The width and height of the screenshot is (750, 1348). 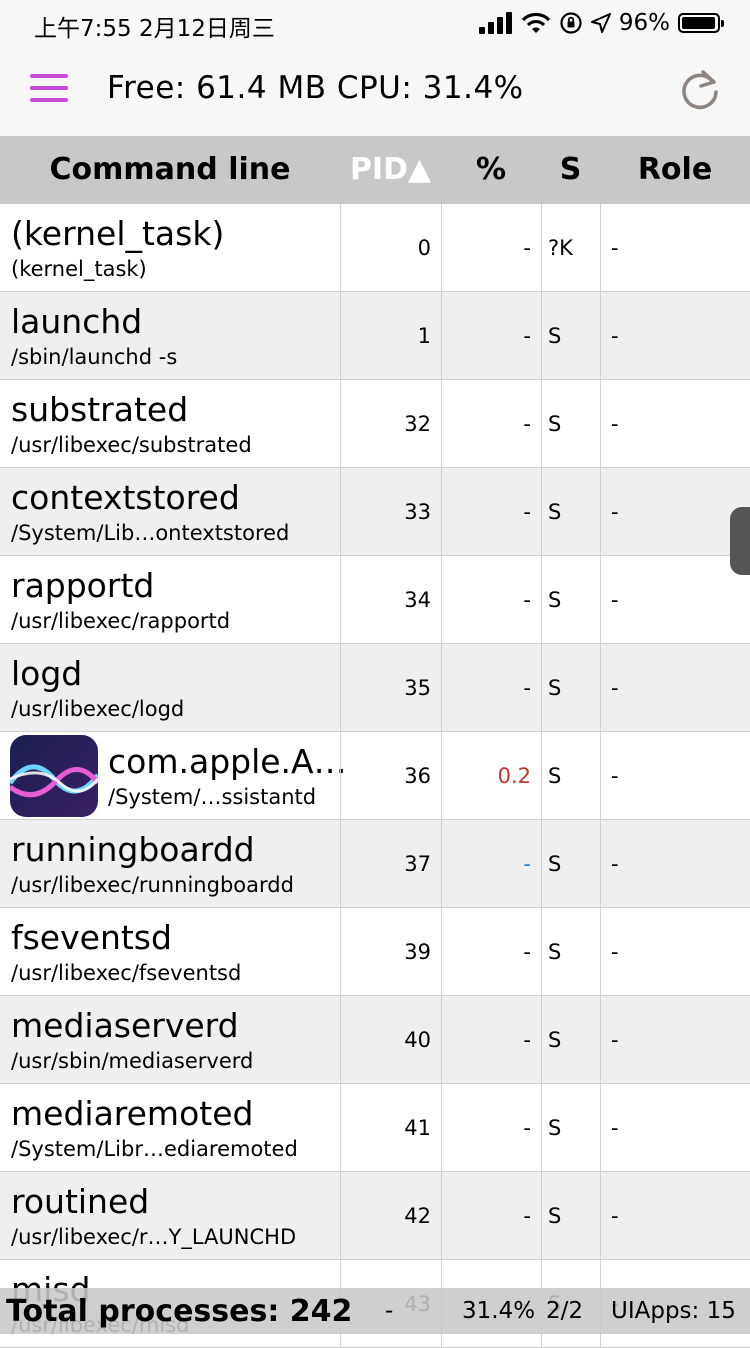 I want to click on process-command: /usr/sbin/mediaserverd, so click(x=132, y=1061).